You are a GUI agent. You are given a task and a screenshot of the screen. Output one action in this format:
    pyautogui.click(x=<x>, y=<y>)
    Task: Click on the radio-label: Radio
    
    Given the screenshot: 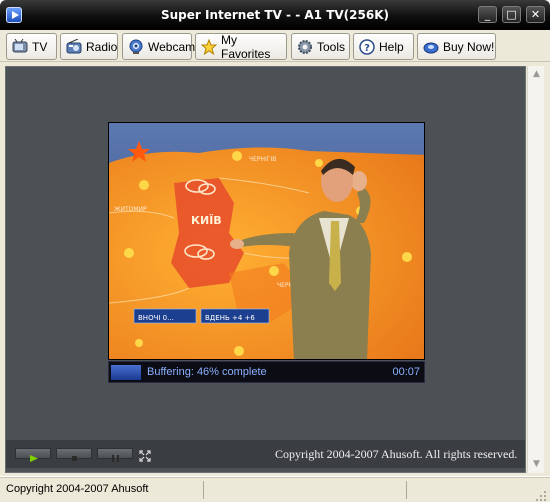 What is the action you would take?
    pyautogui.click(x=102, y=46)
    